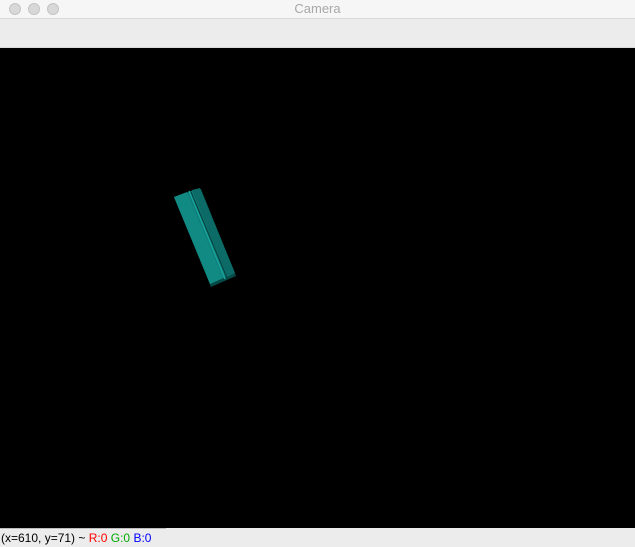 This screenshot has width=635, height=547. I want to click on red-value: R:0, so click(98, 538).